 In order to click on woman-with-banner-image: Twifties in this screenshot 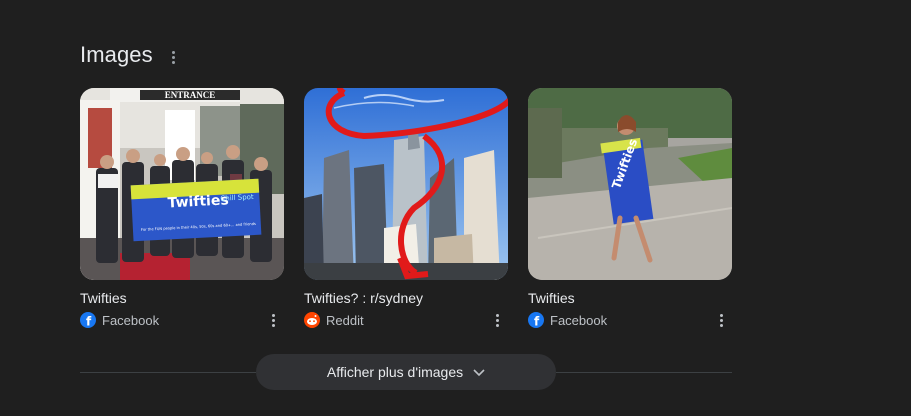, I will do `click(630, 184)`.